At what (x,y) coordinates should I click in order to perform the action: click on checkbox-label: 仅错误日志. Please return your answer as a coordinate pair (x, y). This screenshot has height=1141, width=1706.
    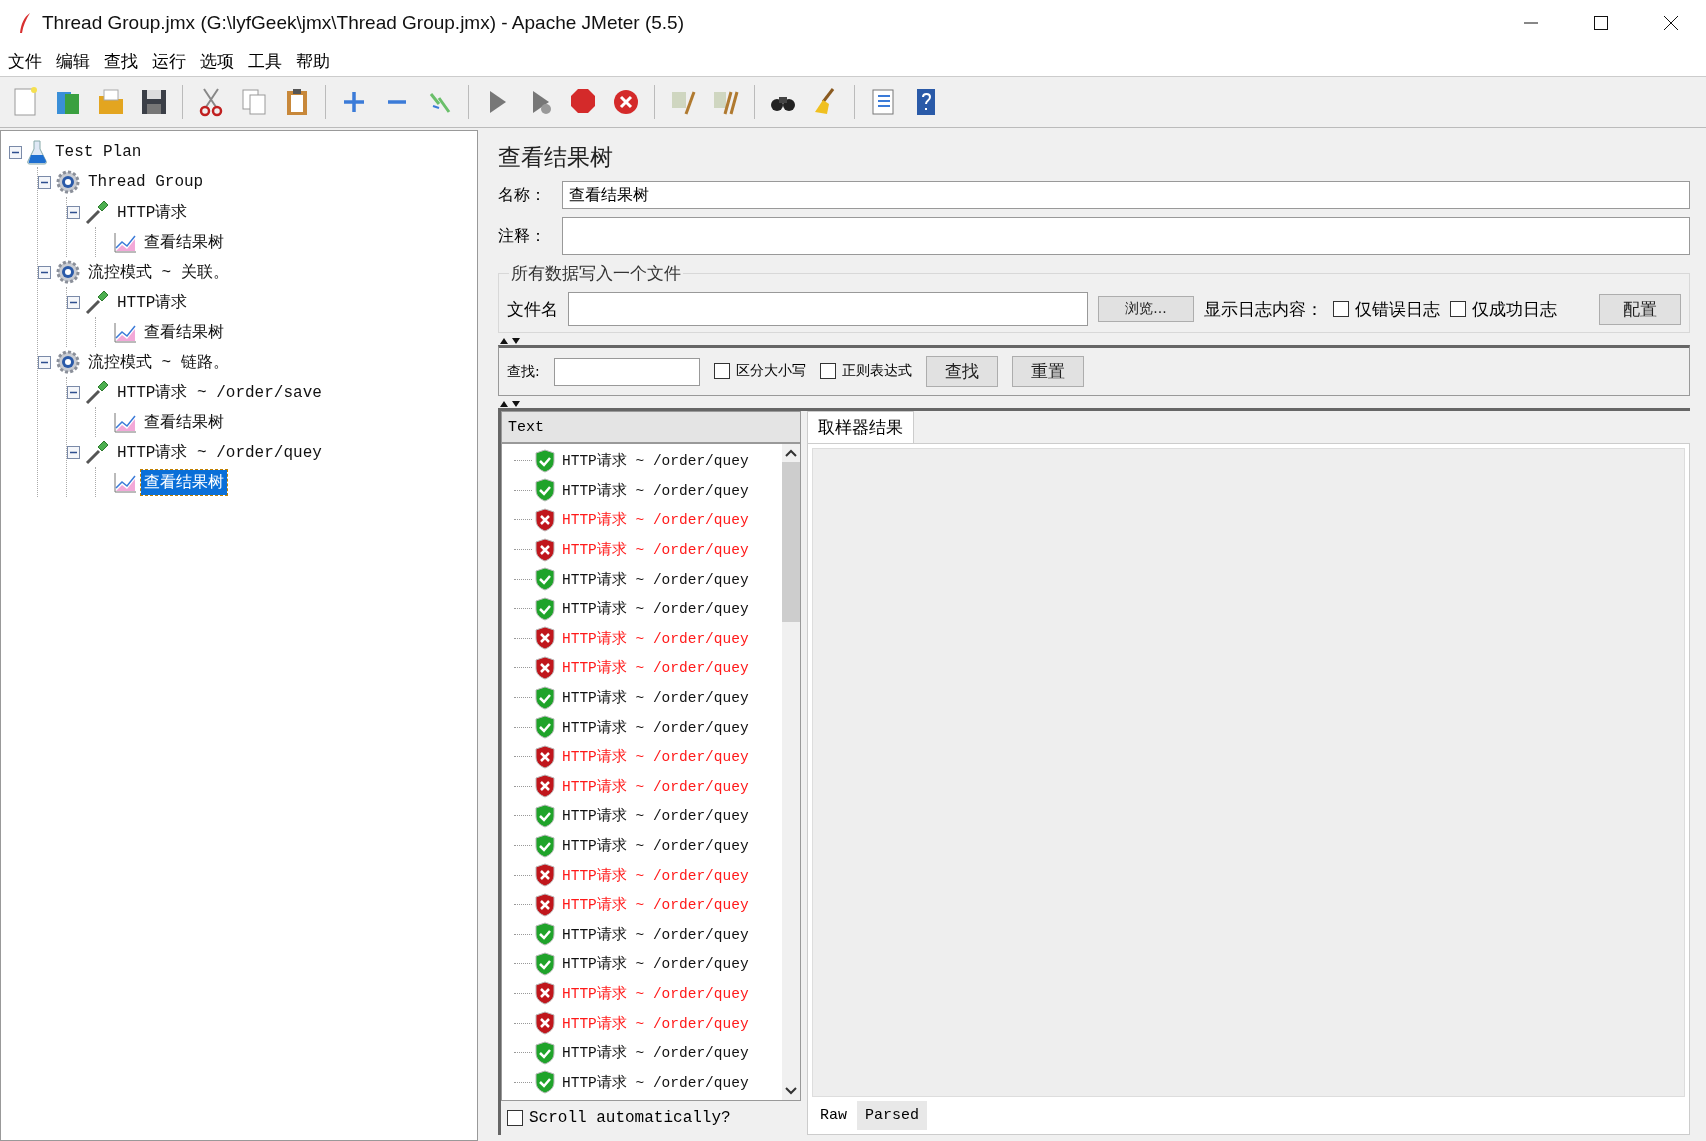
    Looking at the image, I should click on (1397, 309).